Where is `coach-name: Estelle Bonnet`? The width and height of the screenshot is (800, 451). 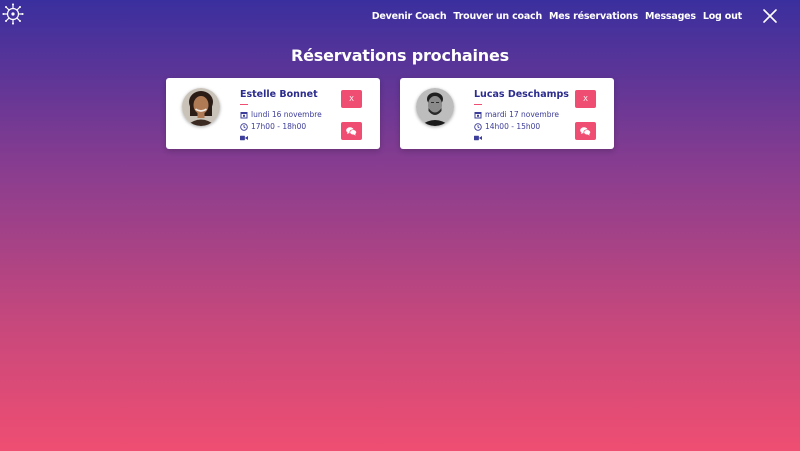
coach-name: Estelle Bonnet is located at coordinates (279, 94).